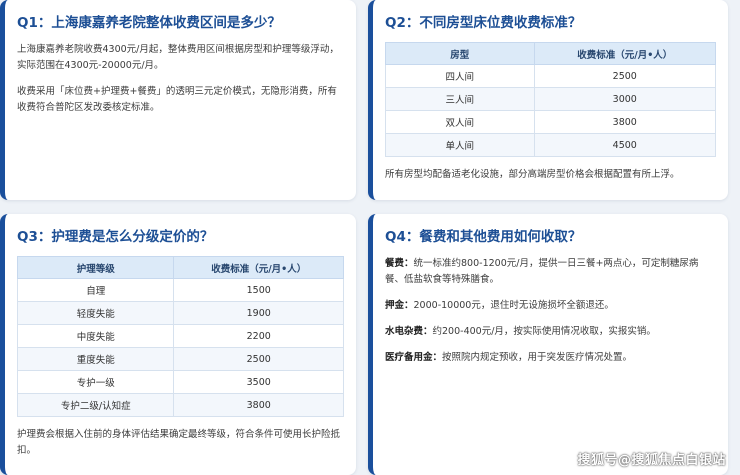 This screenshot has height=475, width=740. I want to click on fee-item-deposit: 押金：2000-10000元，退住时无设施损坏全额退还。, so click(550, 306).